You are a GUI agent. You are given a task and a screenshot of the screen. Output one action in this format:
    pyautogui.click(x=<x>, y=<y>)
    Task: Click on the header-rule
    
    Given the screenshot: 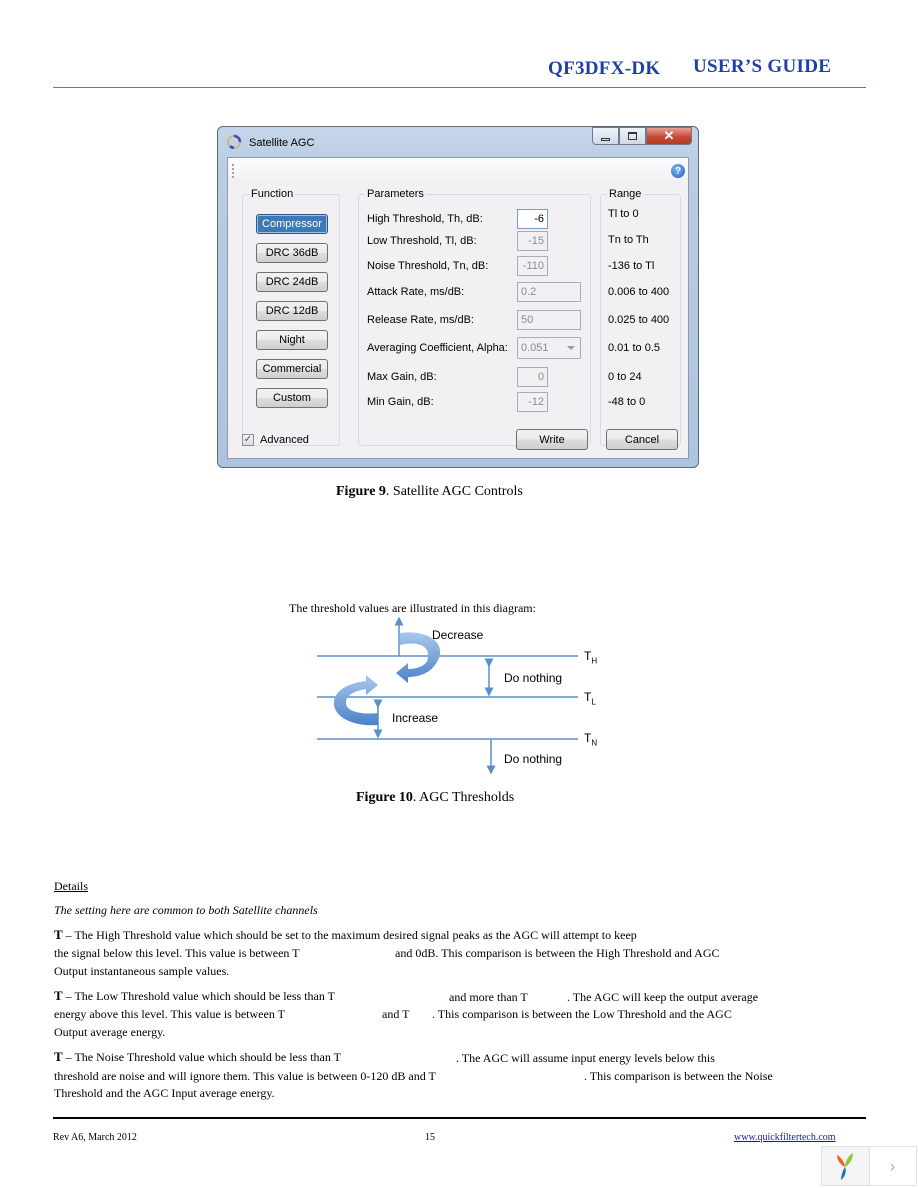 What is the action you would take?
    pyautogui.click(x=459, y=87)
    